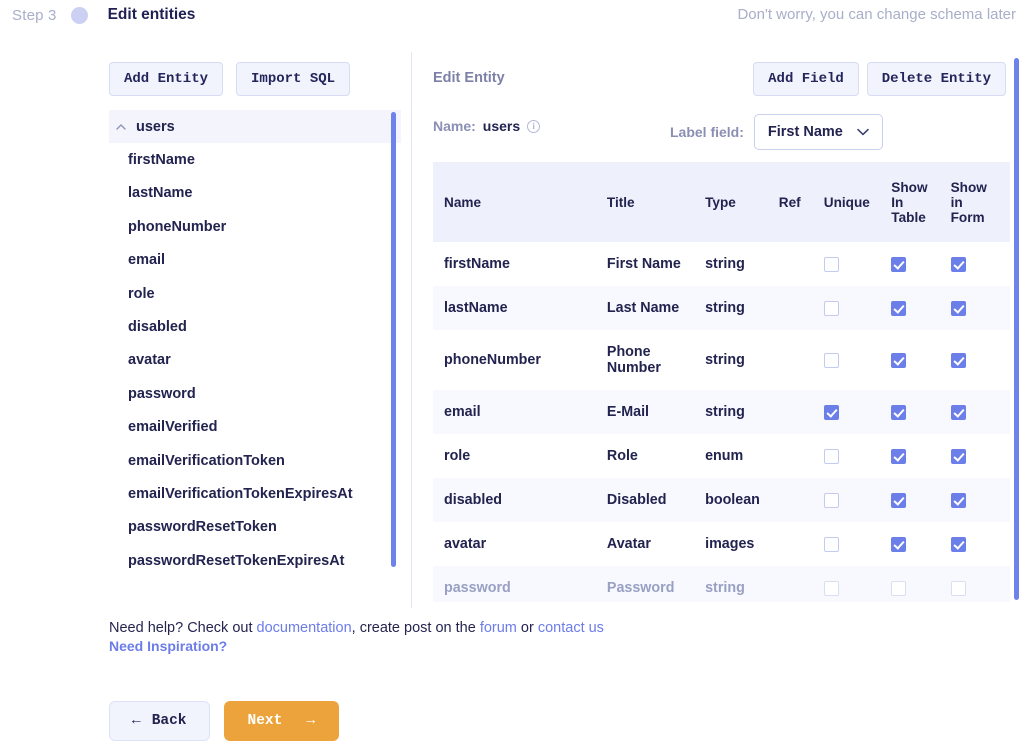 The image size is (1024, 745). What do you see at coordinates (656, 202) in the screenshot?
I see `col-header-title: Title` at bounding box center [656, 202].